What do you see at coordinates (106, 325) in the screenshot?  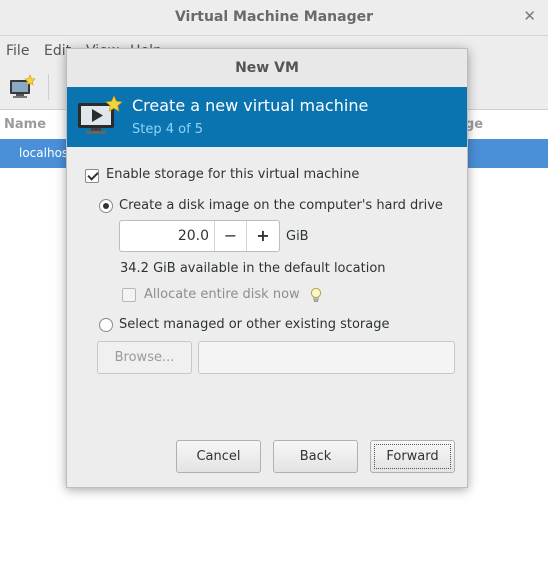 I see `select-existing-radio` at bounding box center [106, 325].